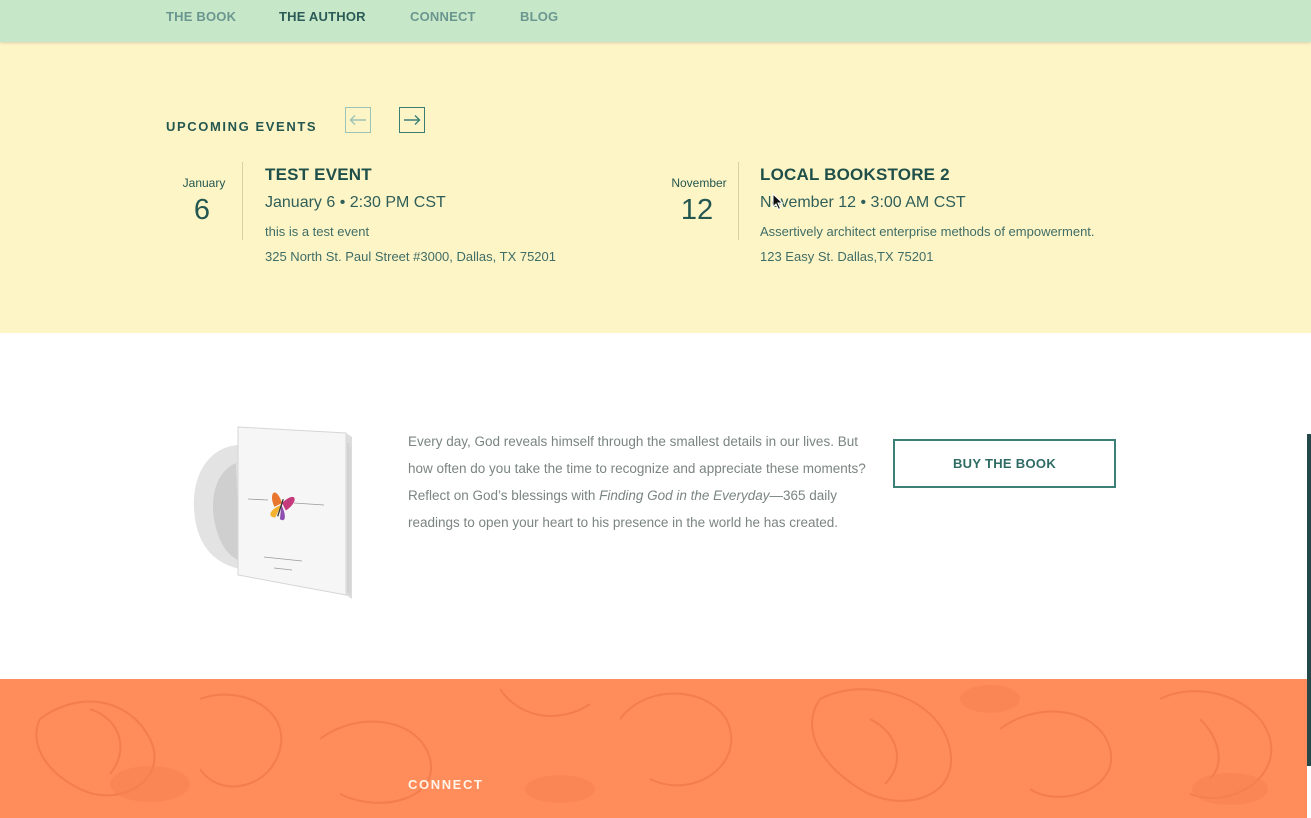 The width and height of the screenshot is (1311, 818). I want to click on arrow-left-icon, so click(357, 120).